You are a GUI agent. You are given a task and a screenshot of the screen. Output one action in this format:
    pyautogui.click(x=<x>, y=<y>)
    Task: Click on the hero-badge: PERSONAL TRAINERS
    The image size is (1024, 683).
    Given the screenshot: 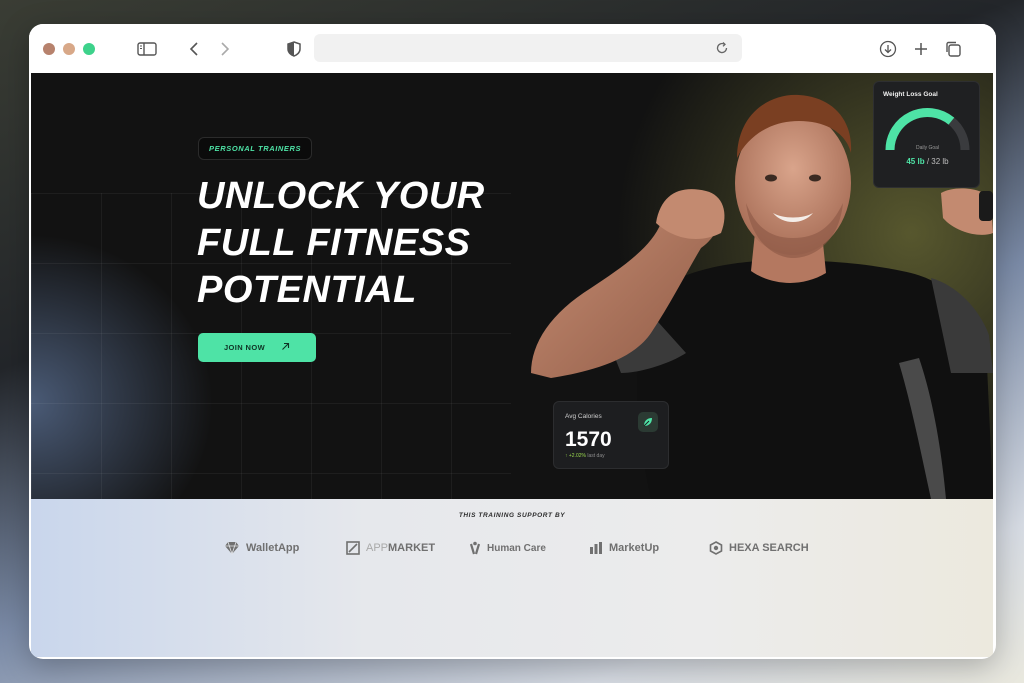 What is the action you would take?
    pyautogui.click(x=255, y=148)
    